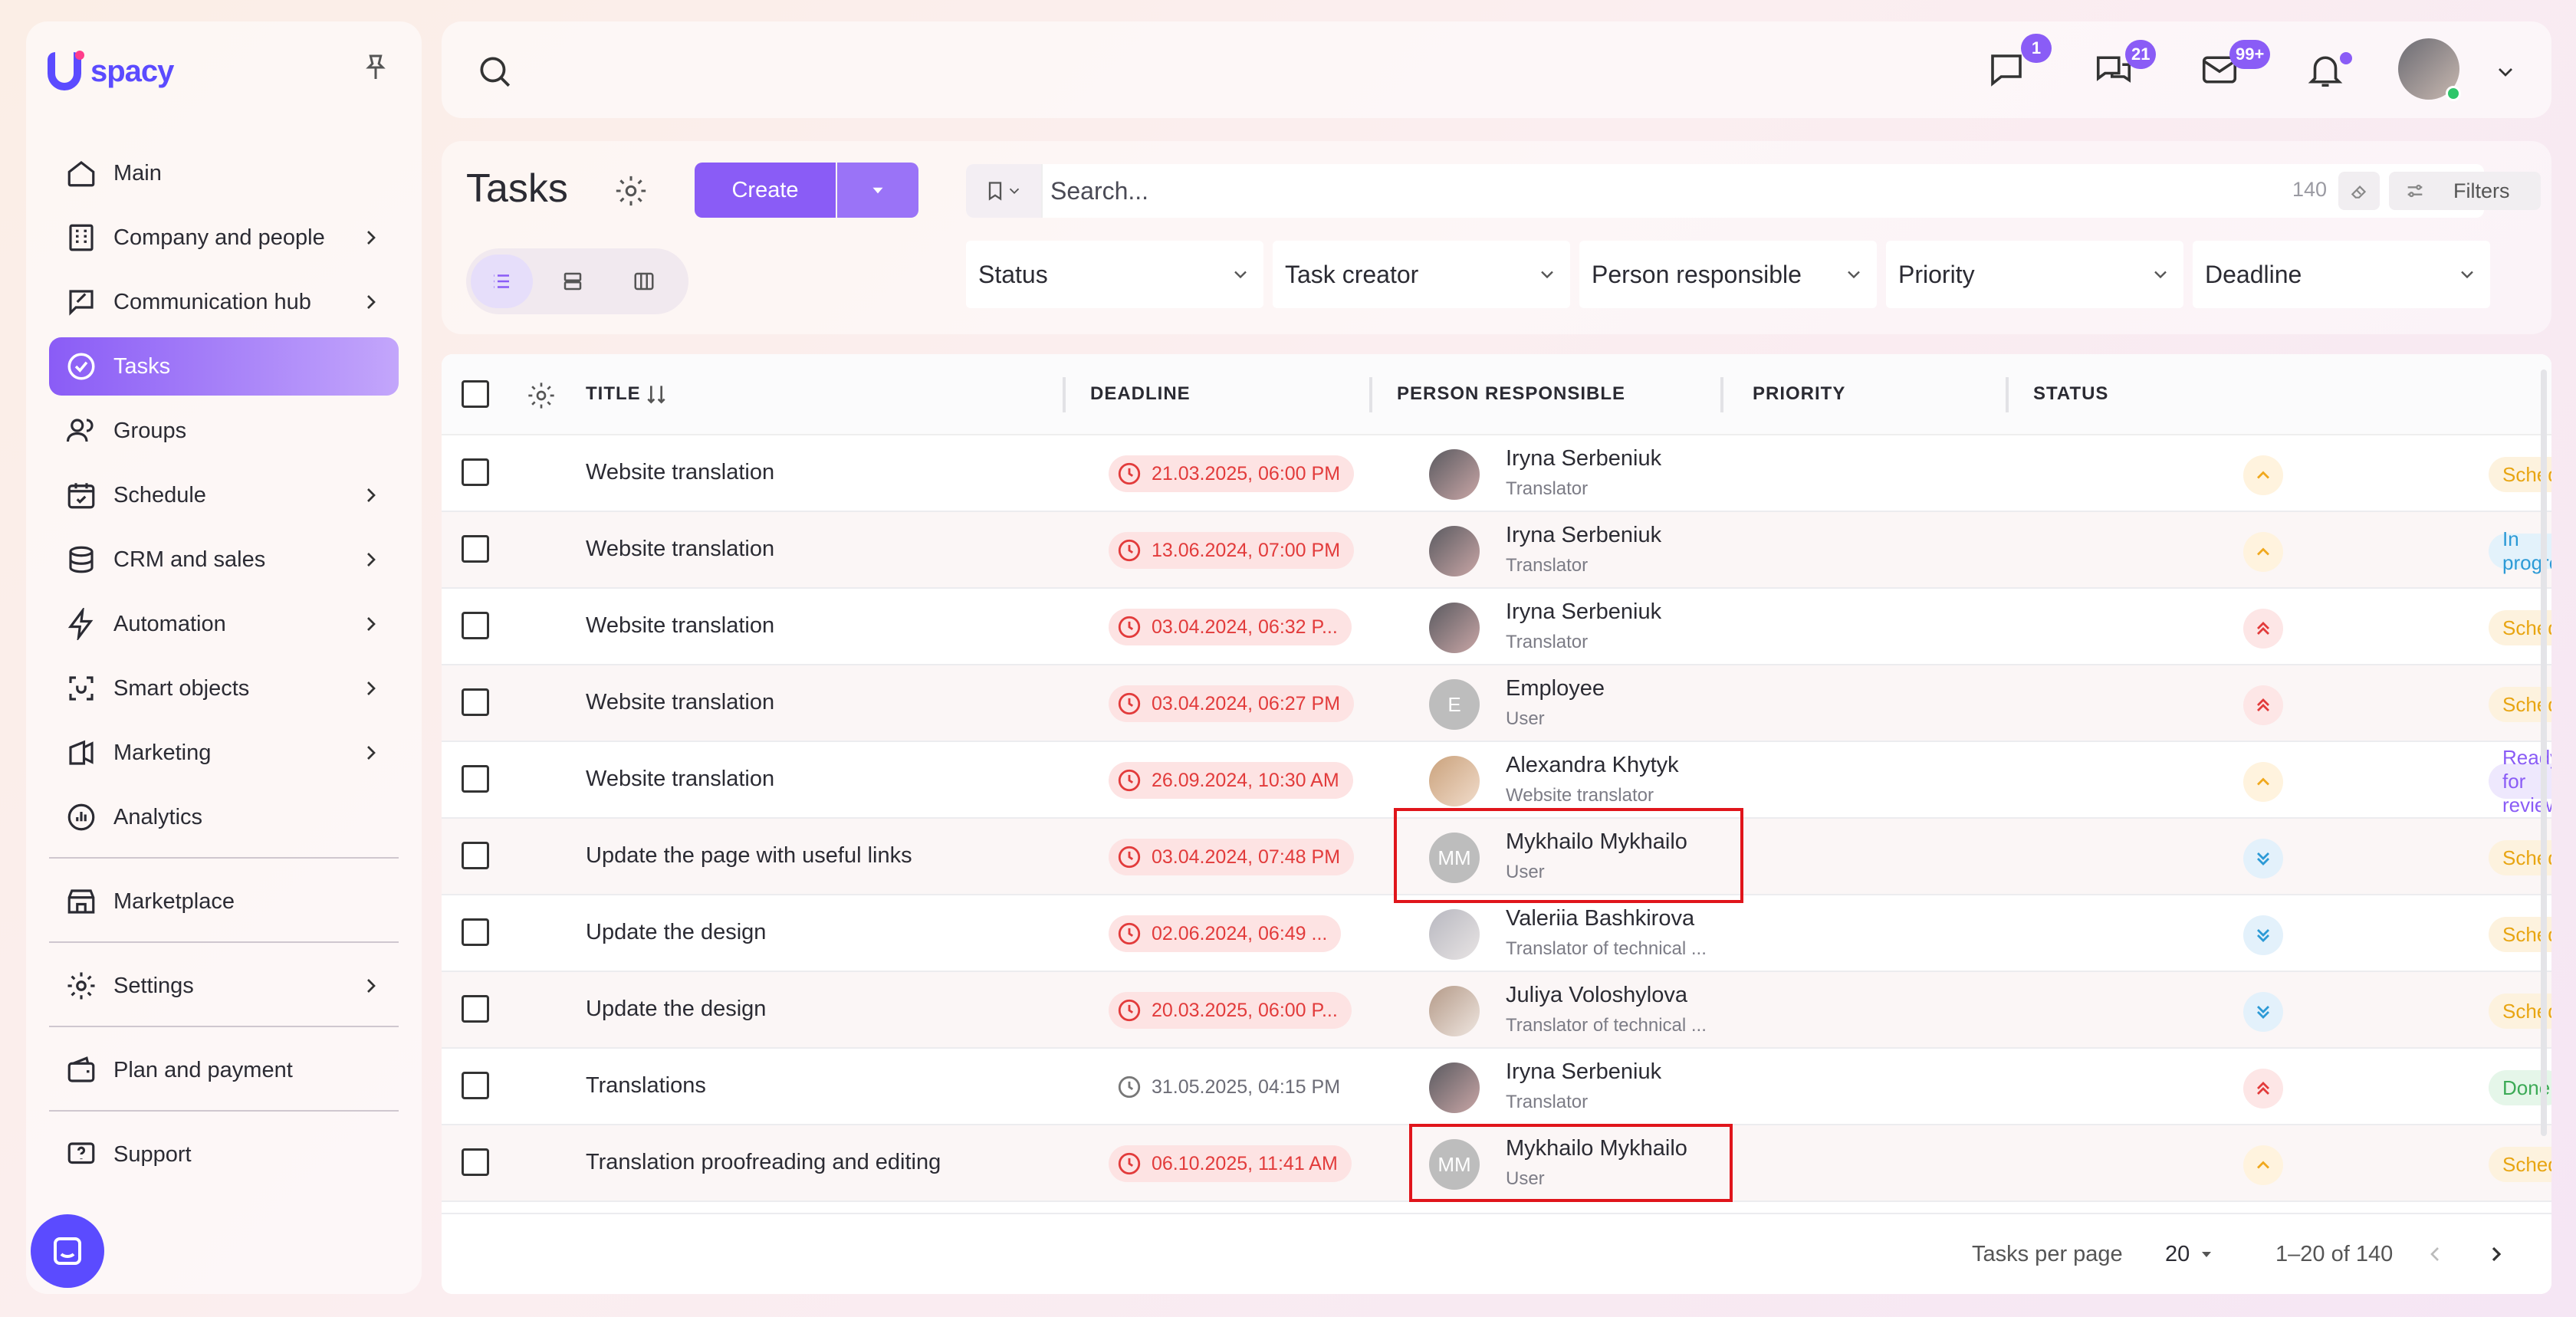 The image size is (2576, 1317). Describe the element at coordinates (1232, 550) in the screenshot. I see `deadline-chip: 13.06.2024, 07:00 PM` at that location.